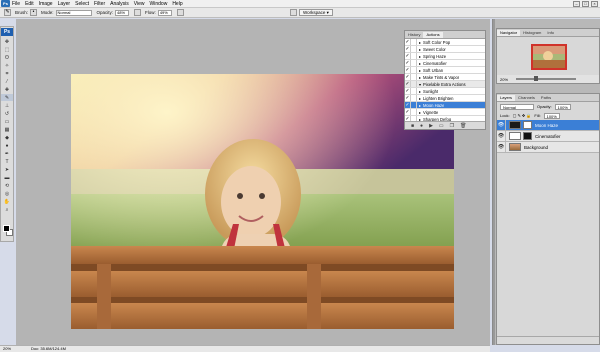 The height and width of the screenshot is (352, 600). I want to click on quick-select-tool-icon: ✧, so click(7, 65).